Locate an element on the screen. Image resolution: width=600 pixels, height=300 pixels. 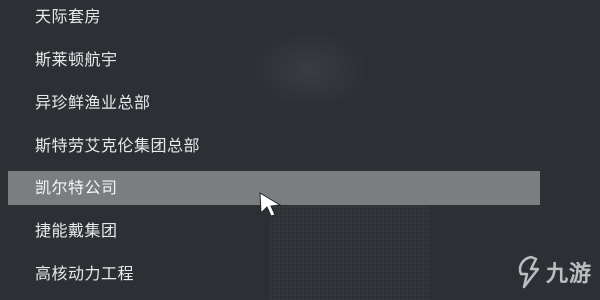
ninegame-logo-icon is located at coordinates (529, 272).